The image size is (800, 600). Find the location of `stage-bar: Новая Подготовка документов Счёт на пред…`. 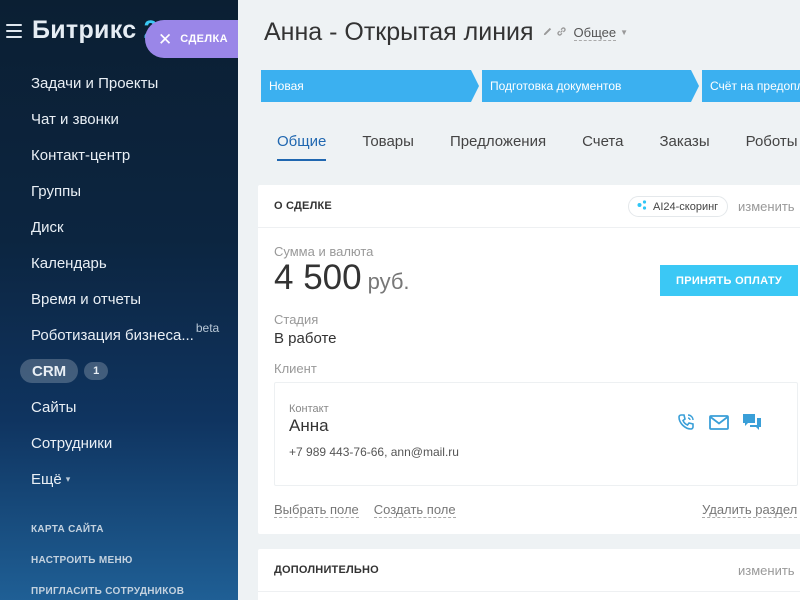

stage-bar: Новая Подготовка документов Счёт на пред… is located at coordinates (530, 86).